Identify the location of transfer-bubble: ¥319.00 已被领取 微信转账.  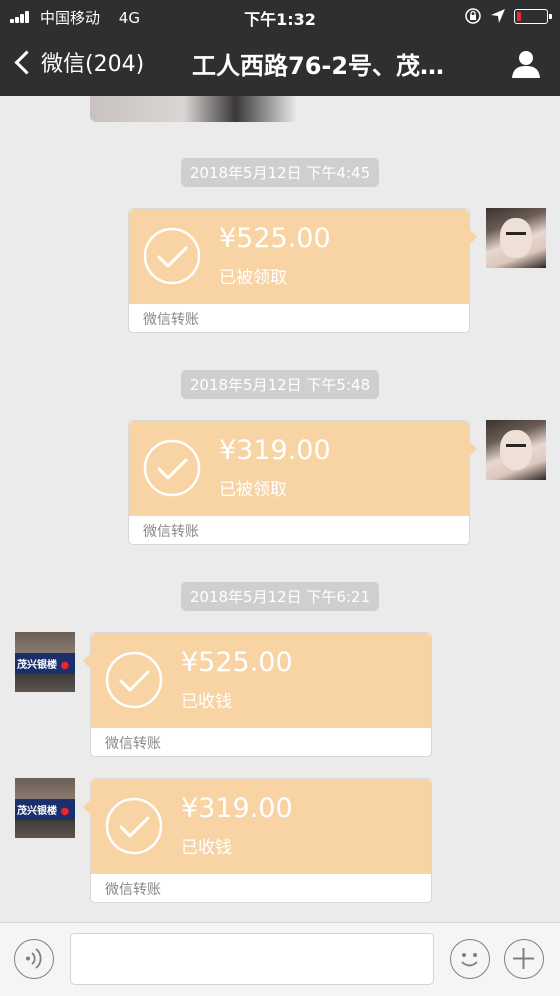
(302, 482).